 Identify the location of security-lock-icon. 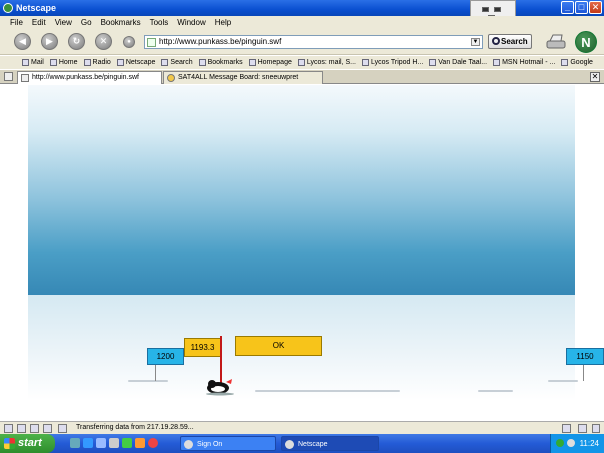
(582, 428).